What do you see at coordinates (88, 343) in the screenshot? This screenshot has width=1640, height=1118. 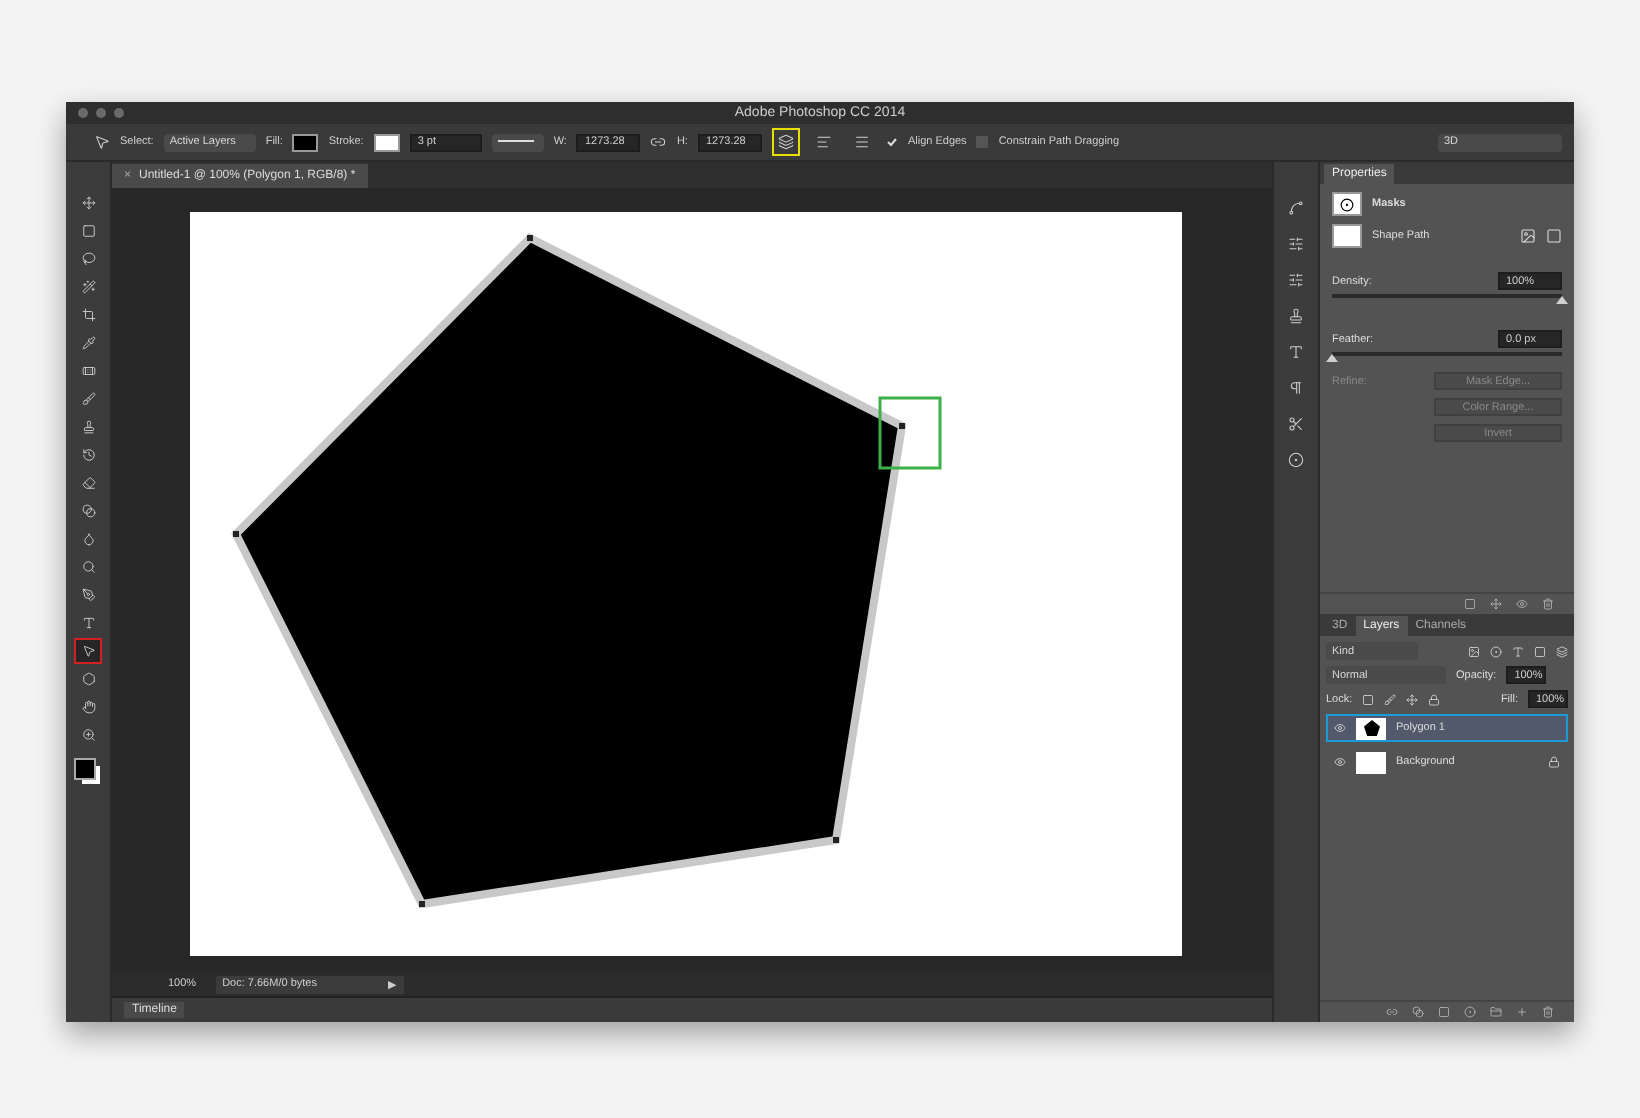 I see `eyedropper-icon` at bounding box center [88, 343].